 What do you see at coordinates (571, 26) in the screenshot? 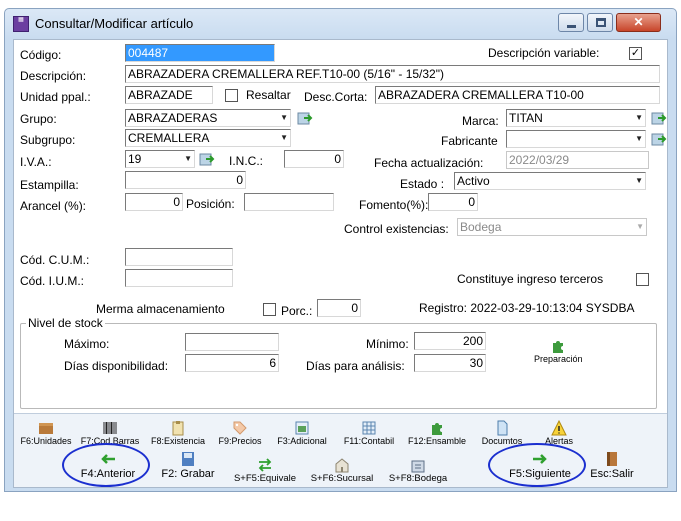
I see `minimize-icon` at bounding box center [571, 26].